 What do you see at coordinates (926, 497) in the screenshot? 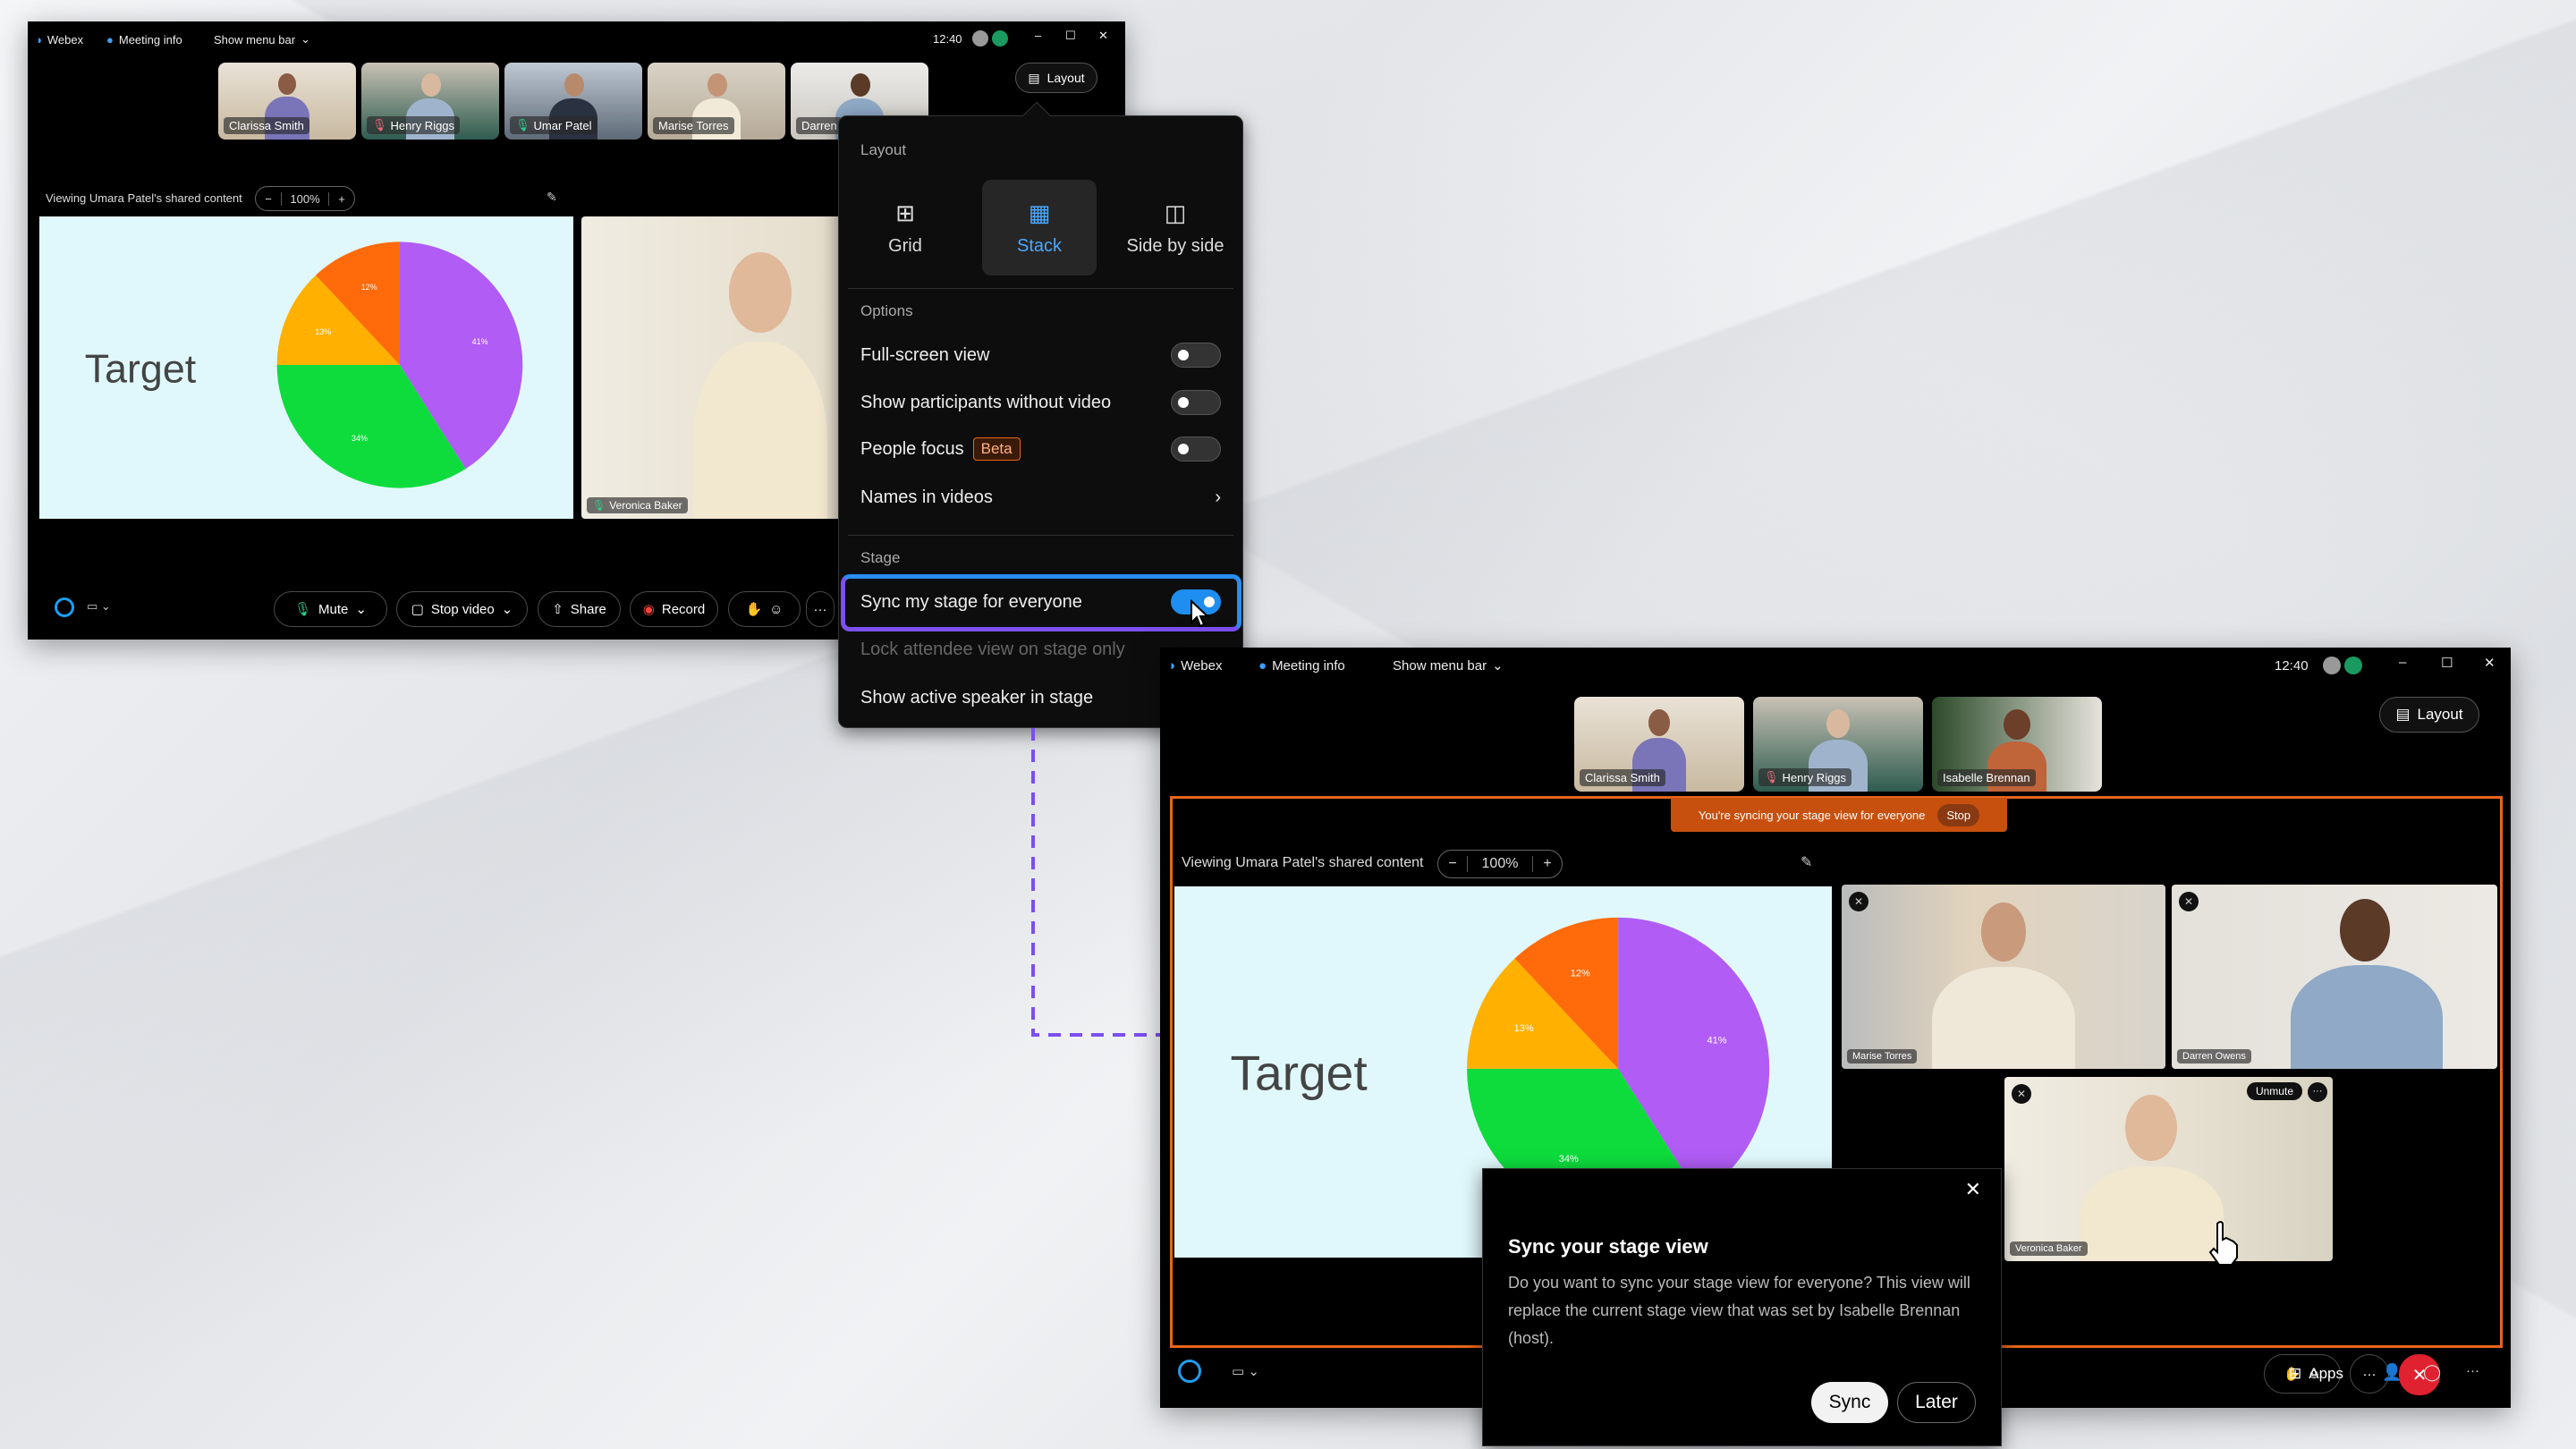
I see `option-label: Names in videos` at bounding box center [926, 497].